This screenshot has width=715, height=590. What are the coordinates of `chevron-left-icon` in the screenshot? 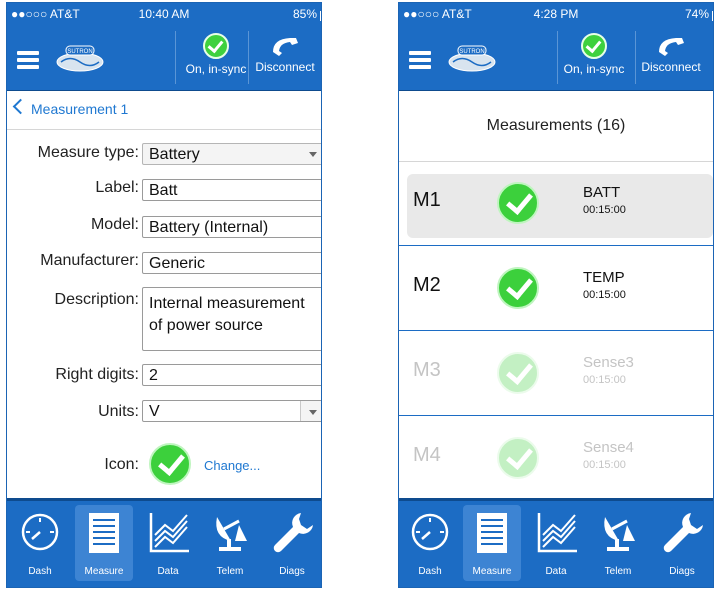 It's located at (20, 106).